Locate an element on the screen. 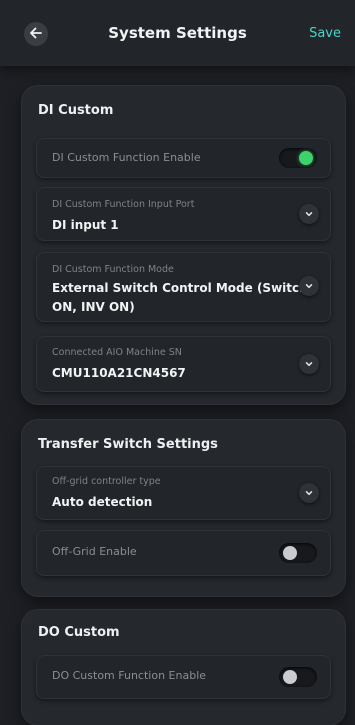  di-custom-enable-toggle is located at coordinates (298, 158).